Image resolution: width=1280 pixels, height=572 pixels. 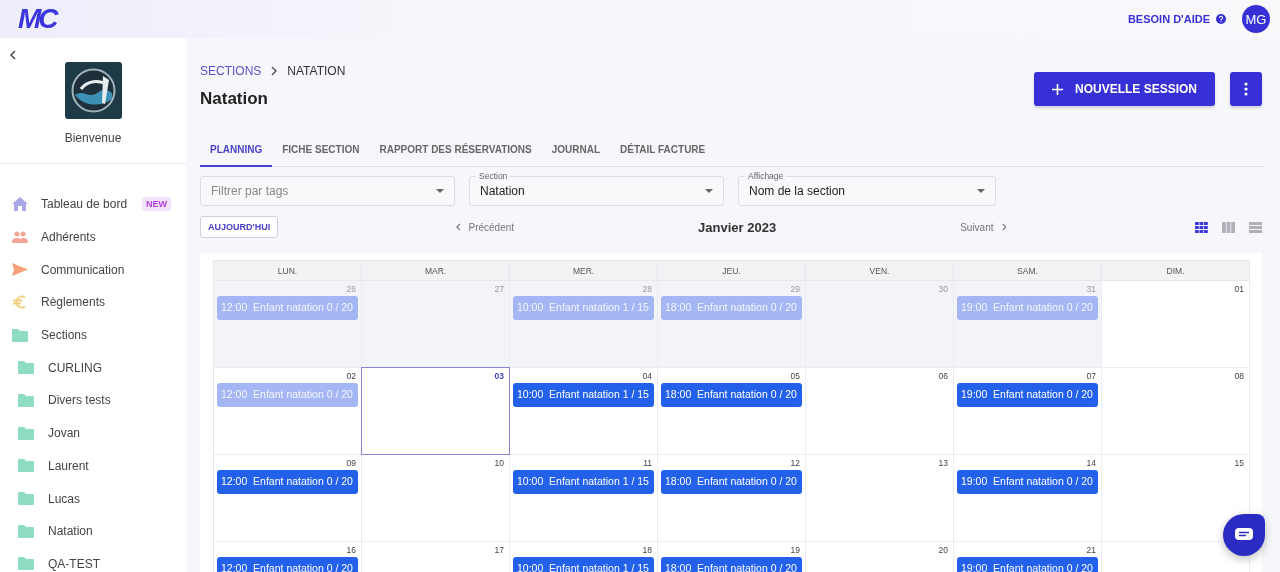 I want to click on day-cell: 13, so click(x=880, y=498).